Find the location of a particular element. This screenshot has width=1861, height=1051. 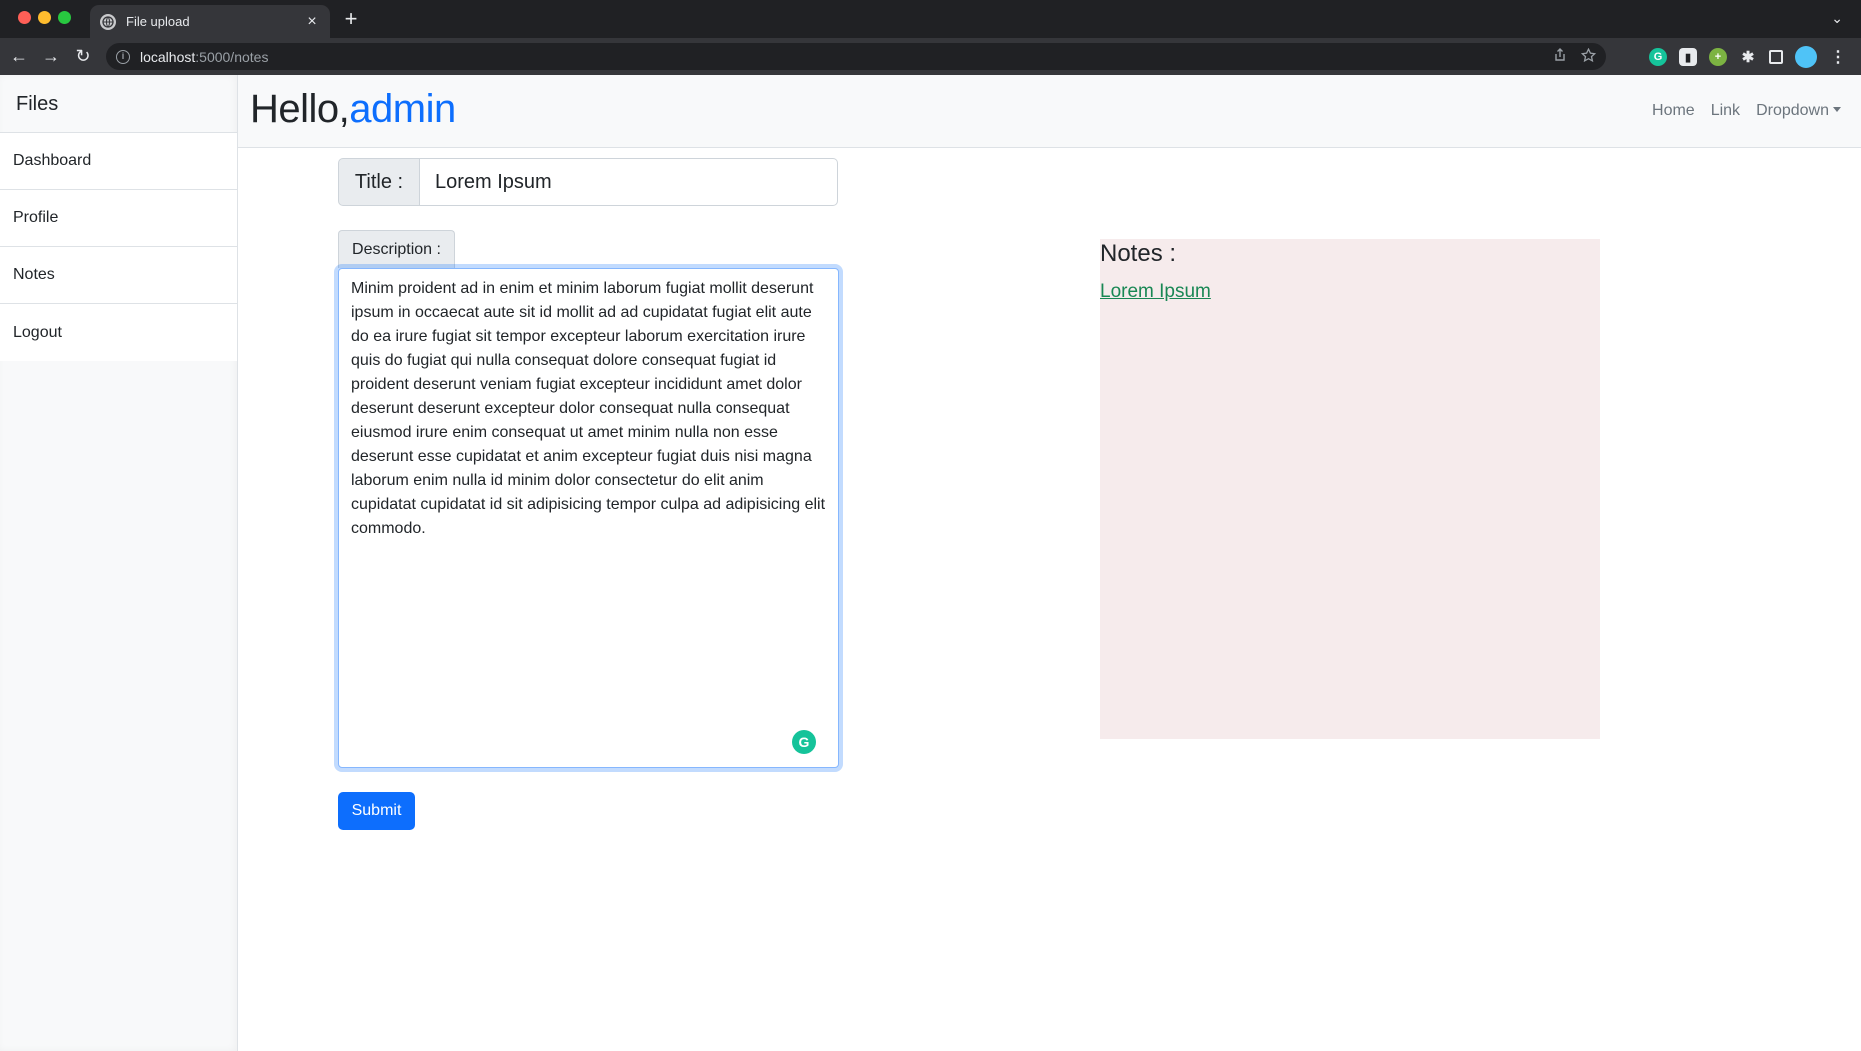

sidebar-item-logout: Logout is located at coordinates (118, 332).